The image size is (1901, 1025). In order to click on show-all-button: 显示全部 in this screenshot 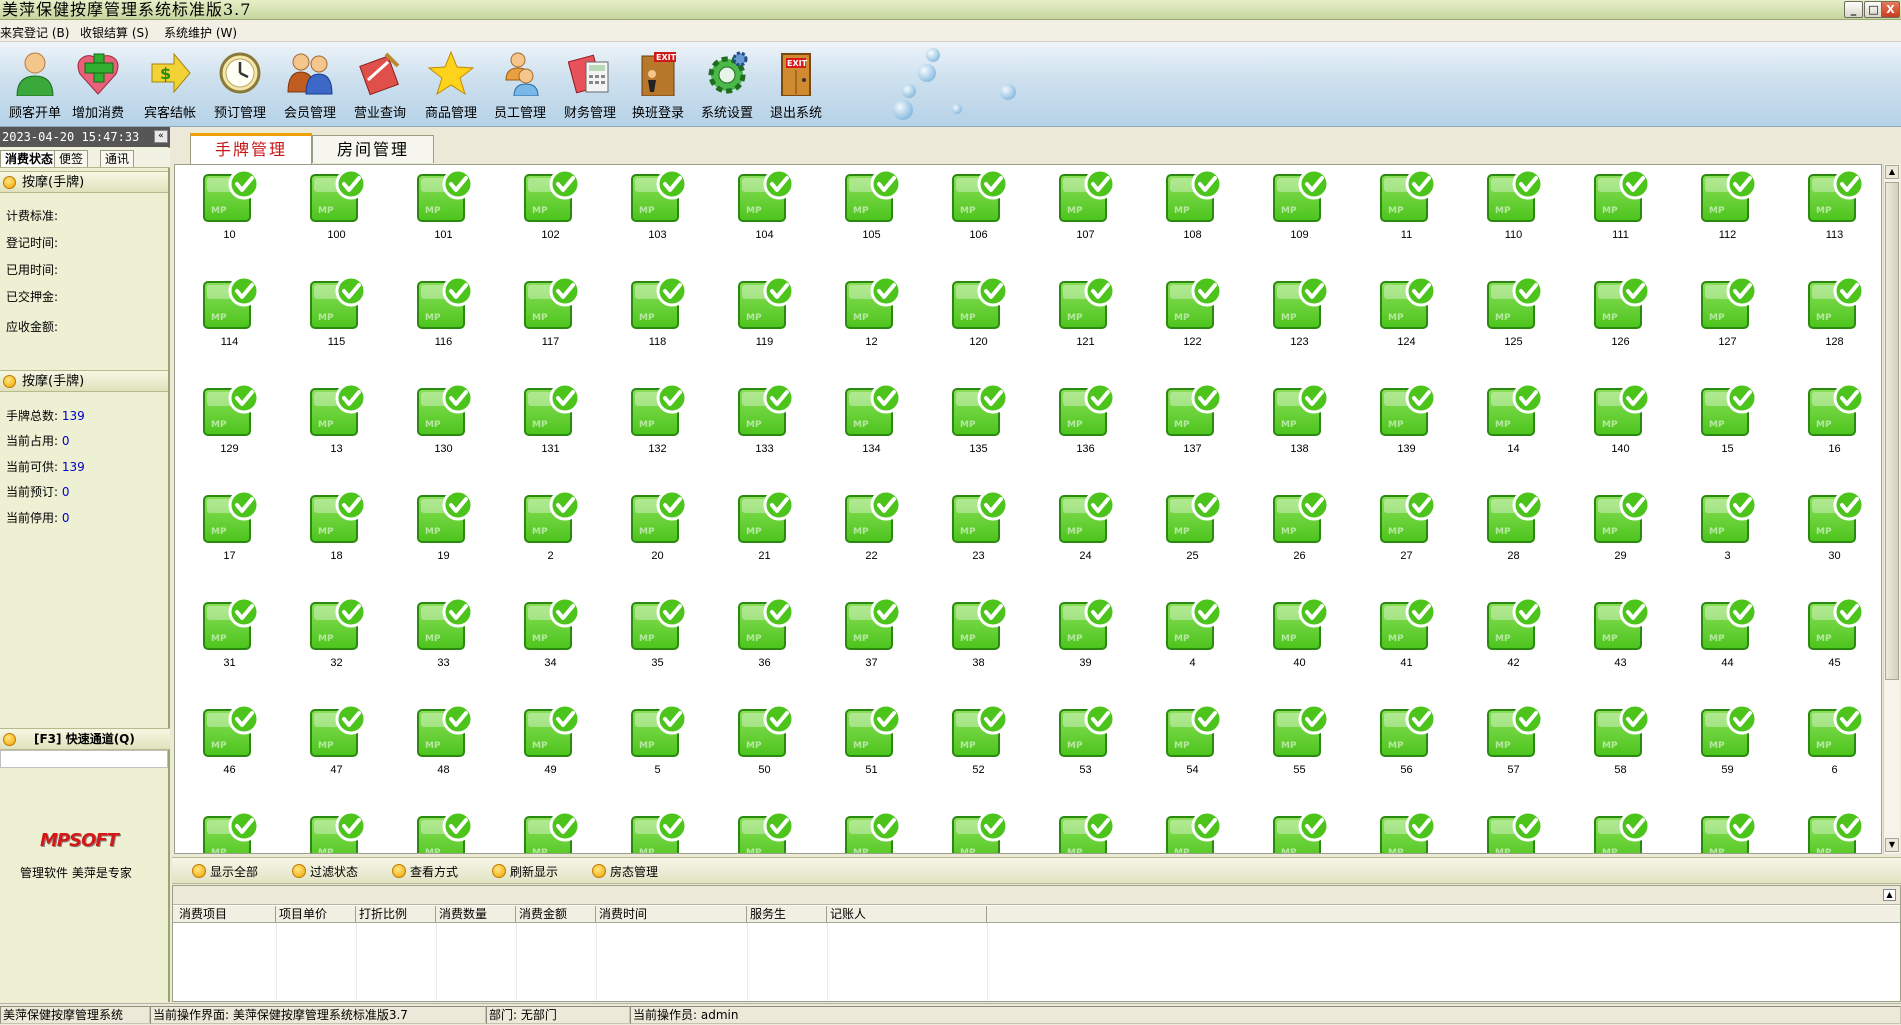, I will do `click(225, 871)`.